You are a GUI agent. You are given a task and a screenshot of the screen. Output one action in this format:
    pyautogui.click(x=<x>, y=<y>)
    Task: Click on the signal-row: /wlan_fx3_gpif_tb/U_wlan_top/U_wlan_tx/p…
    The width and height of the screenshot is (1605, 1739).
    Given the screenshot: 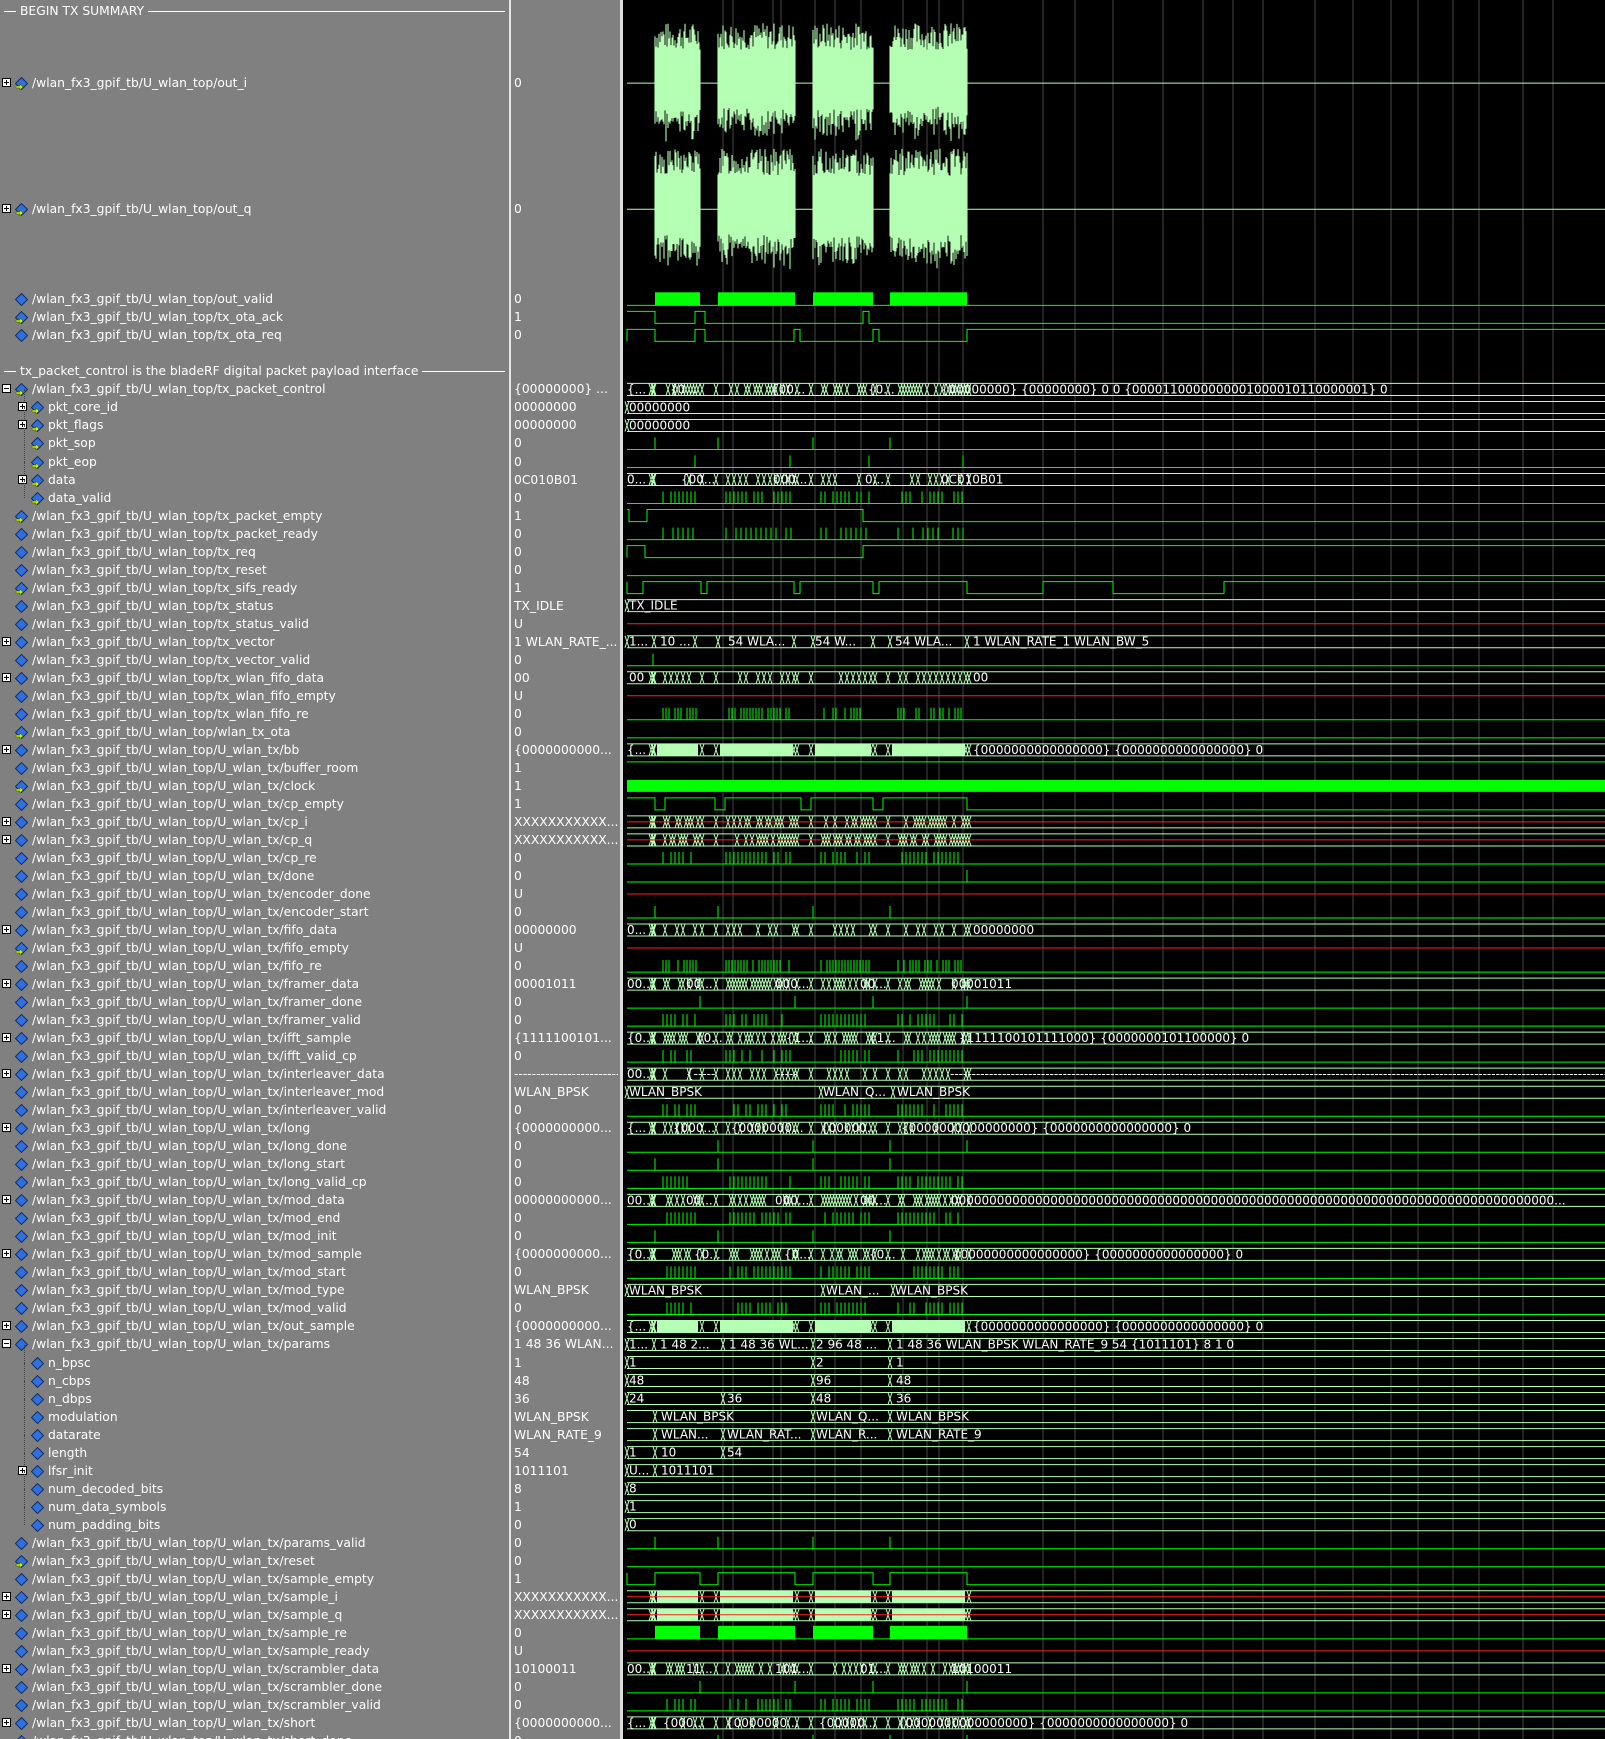 What is the action you would take?
    pyautogui.click(x=254, y=1344)
    